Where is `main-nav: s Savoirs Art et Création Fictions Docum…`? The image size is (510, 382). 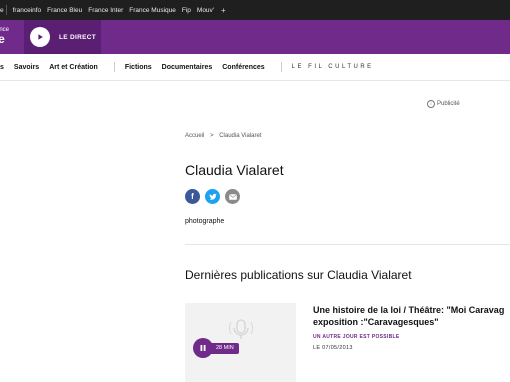 main-nav: s Savoirs Art et Création Fictions Docum… is located at coordinates (255, 67).